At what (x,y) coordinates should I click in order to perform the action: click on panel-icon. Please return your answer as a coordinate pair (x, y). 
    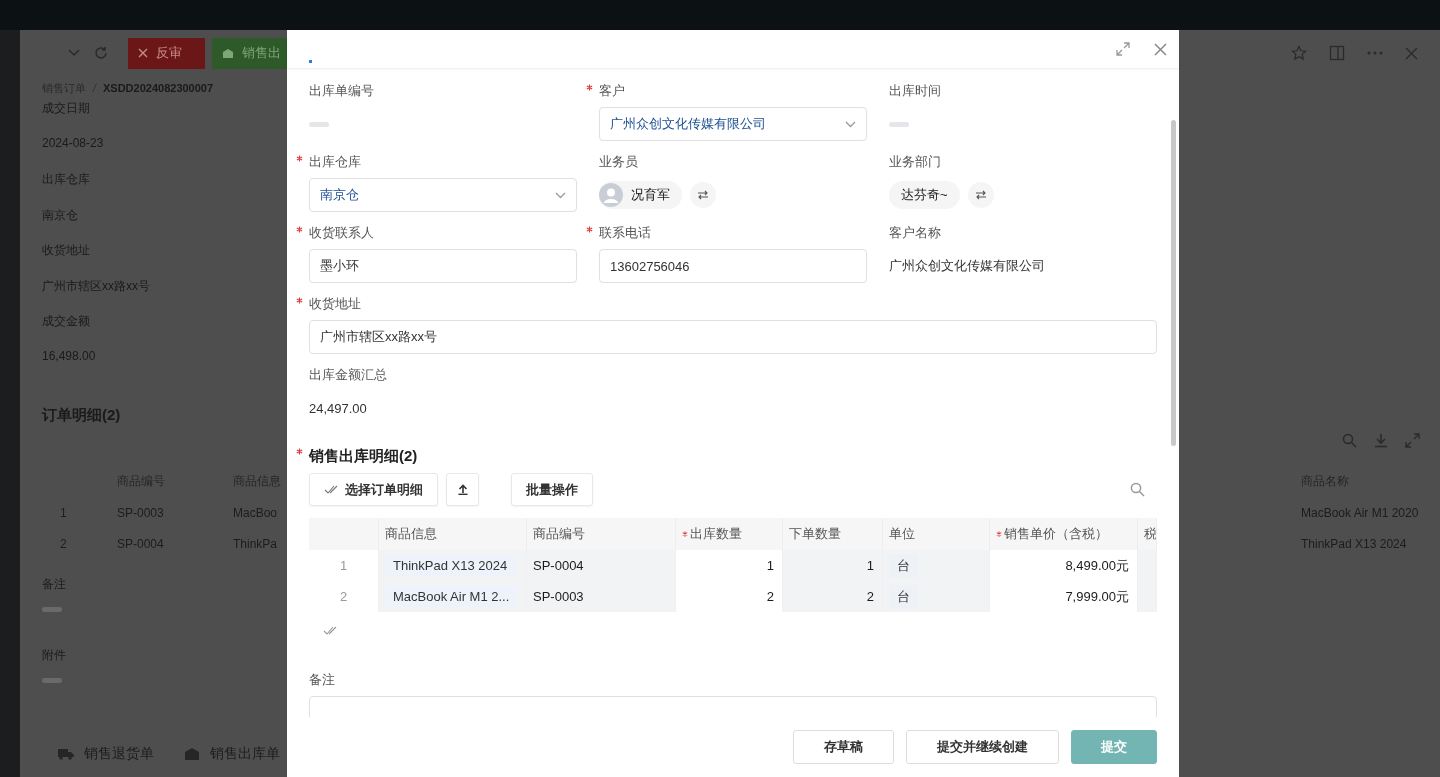
    Looking at the image, I should click on (1337, 53).